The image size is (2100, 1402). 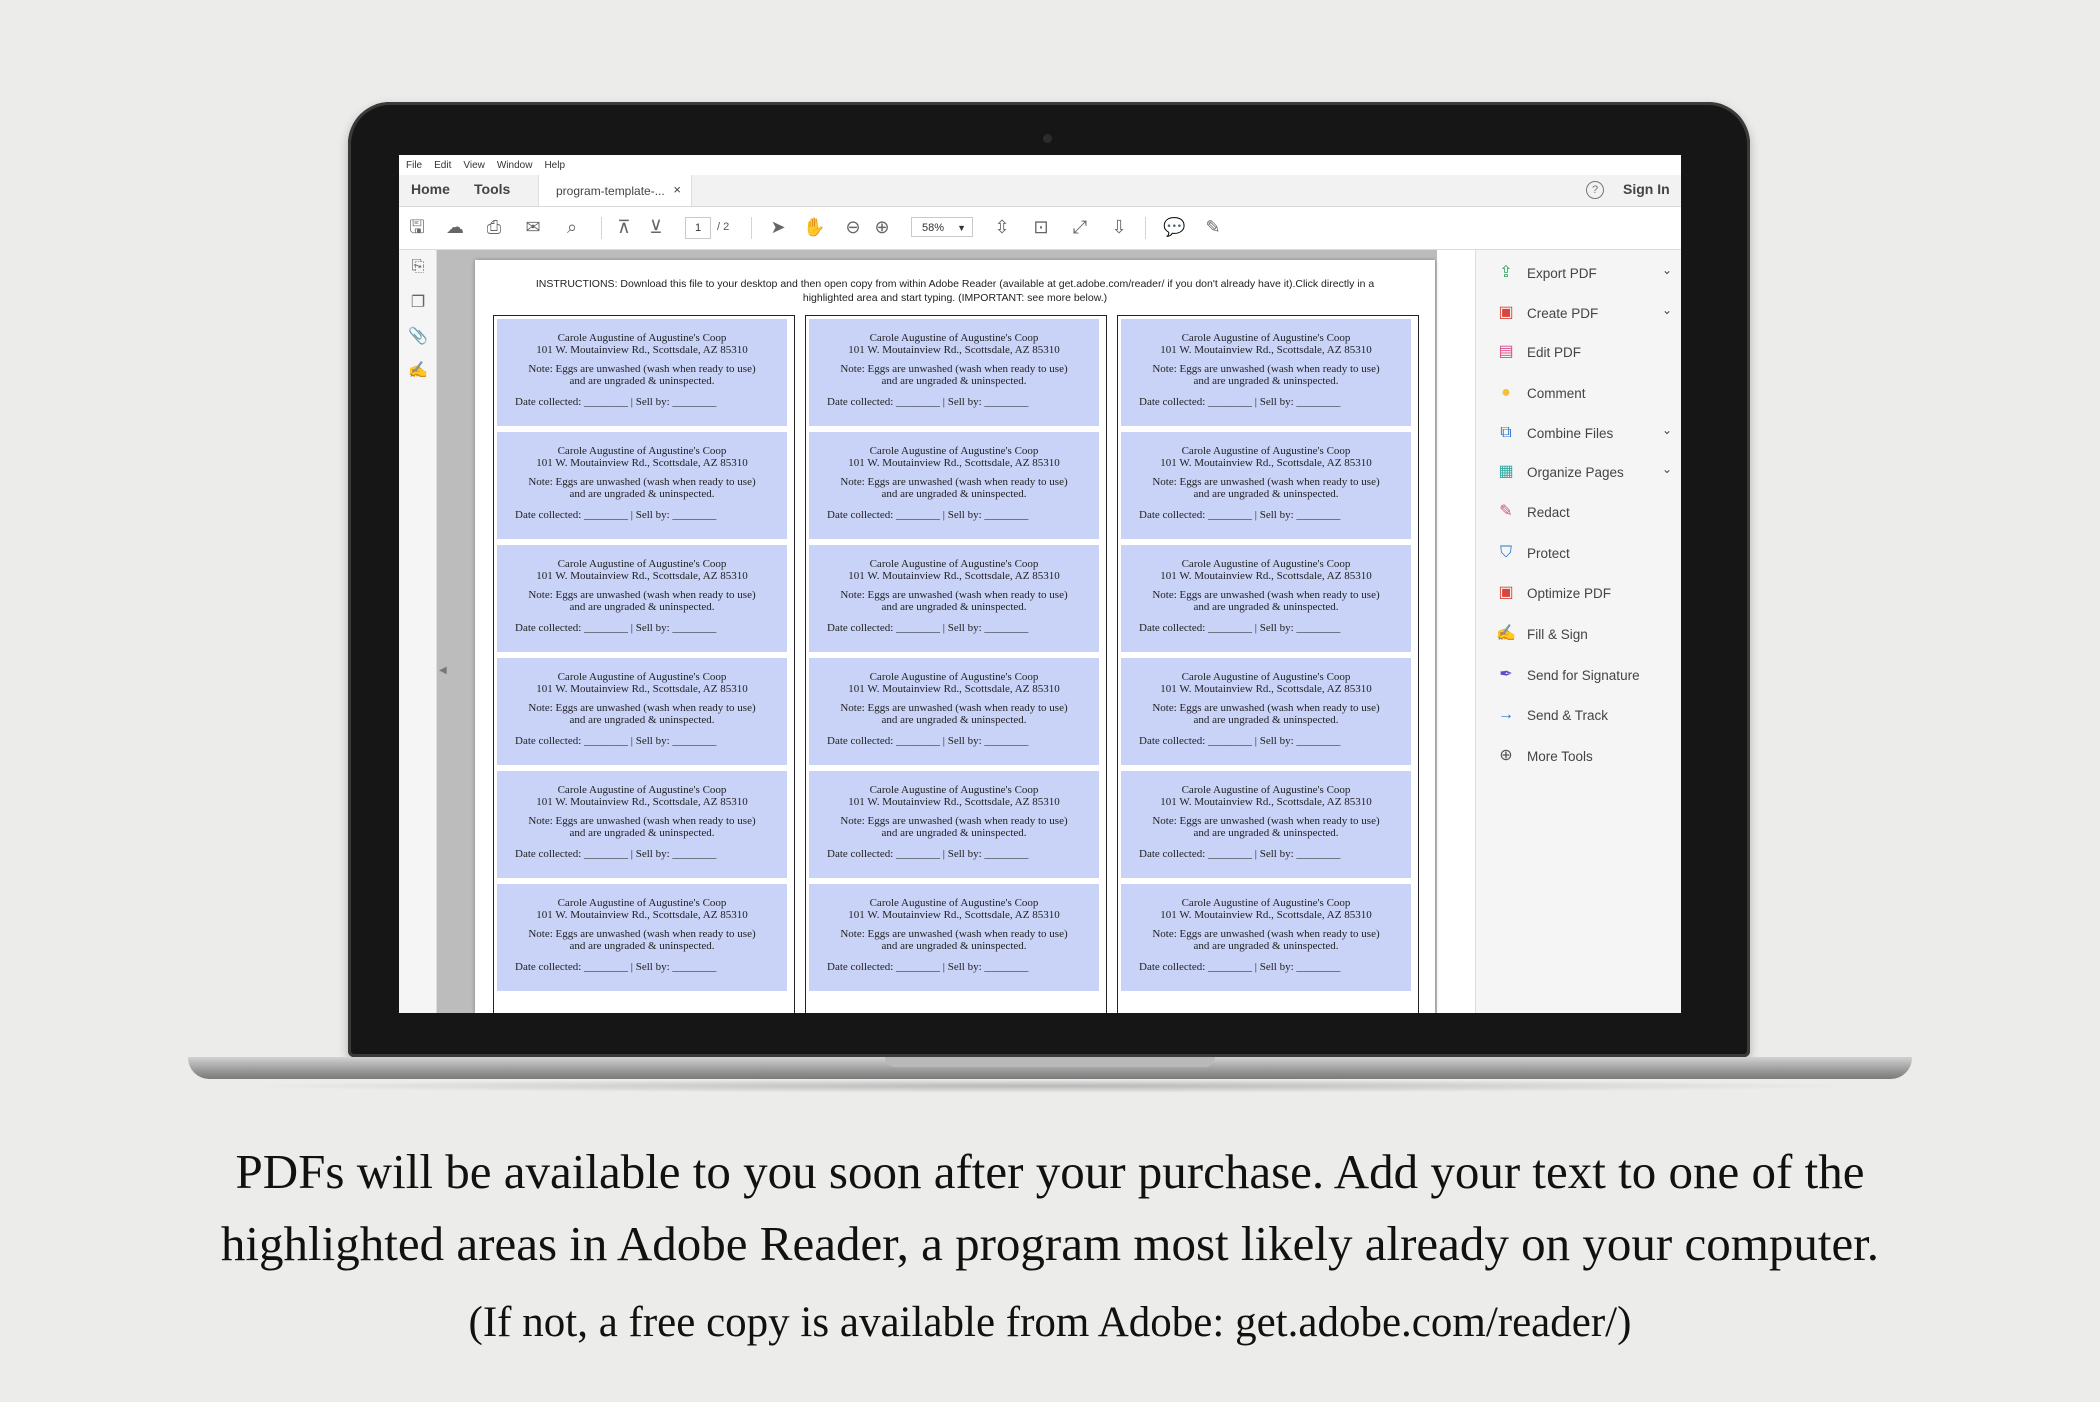 I want to click on signature-icon: ✍, so click(x=418, y=370).